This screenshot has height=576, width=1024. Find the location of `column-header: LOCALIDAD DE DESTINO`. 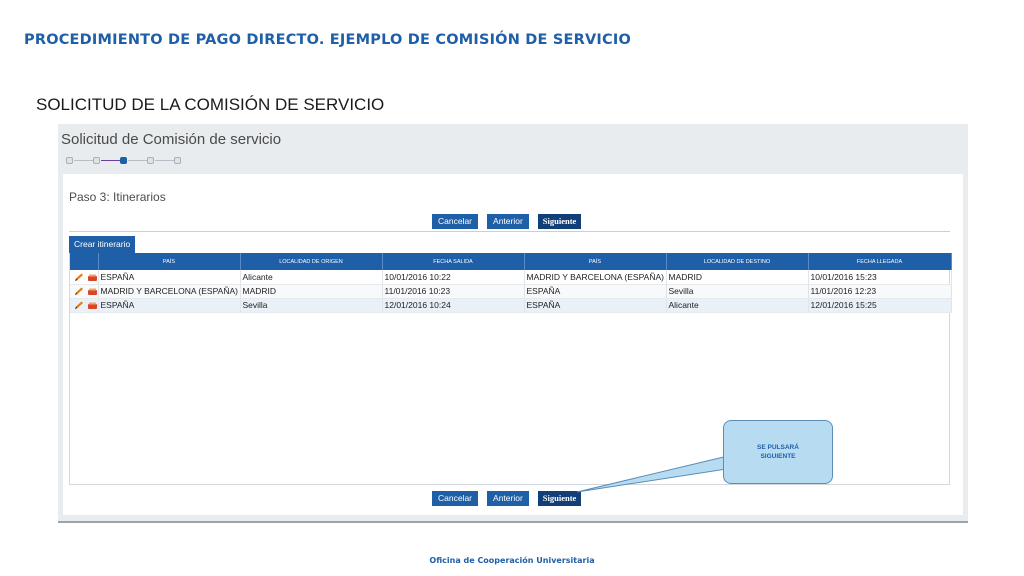

column-header: LOCALIDAD DE DESTINO is located at coordinates (737, 261).